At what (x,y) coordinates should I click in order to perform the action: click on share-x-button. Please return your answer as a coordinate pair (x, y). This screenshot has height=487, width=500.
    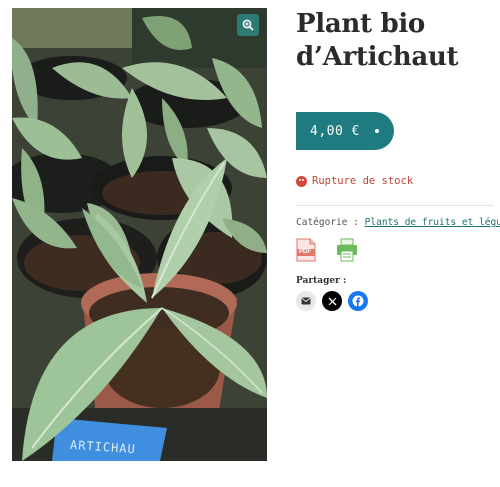
    Looking at the image, I should click on (332, 301).